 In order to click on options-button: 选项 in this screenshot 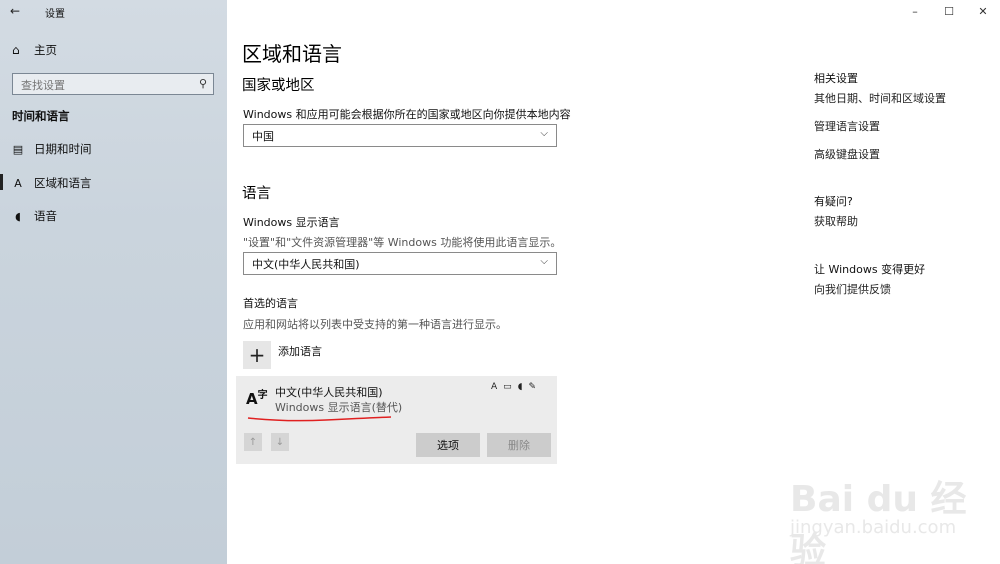, I will do `click(448, 445)`.